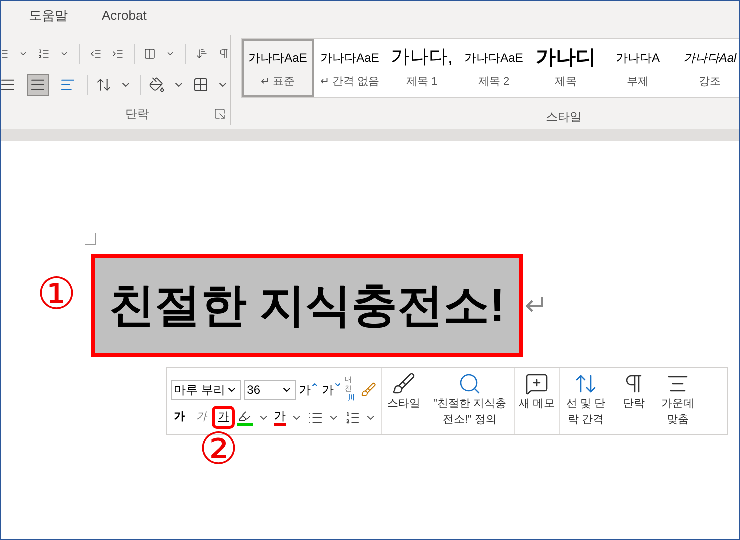 The height and width of the screenshot is (540, 740). I want to click on dialog-launcher-icon, so click(220, 114).